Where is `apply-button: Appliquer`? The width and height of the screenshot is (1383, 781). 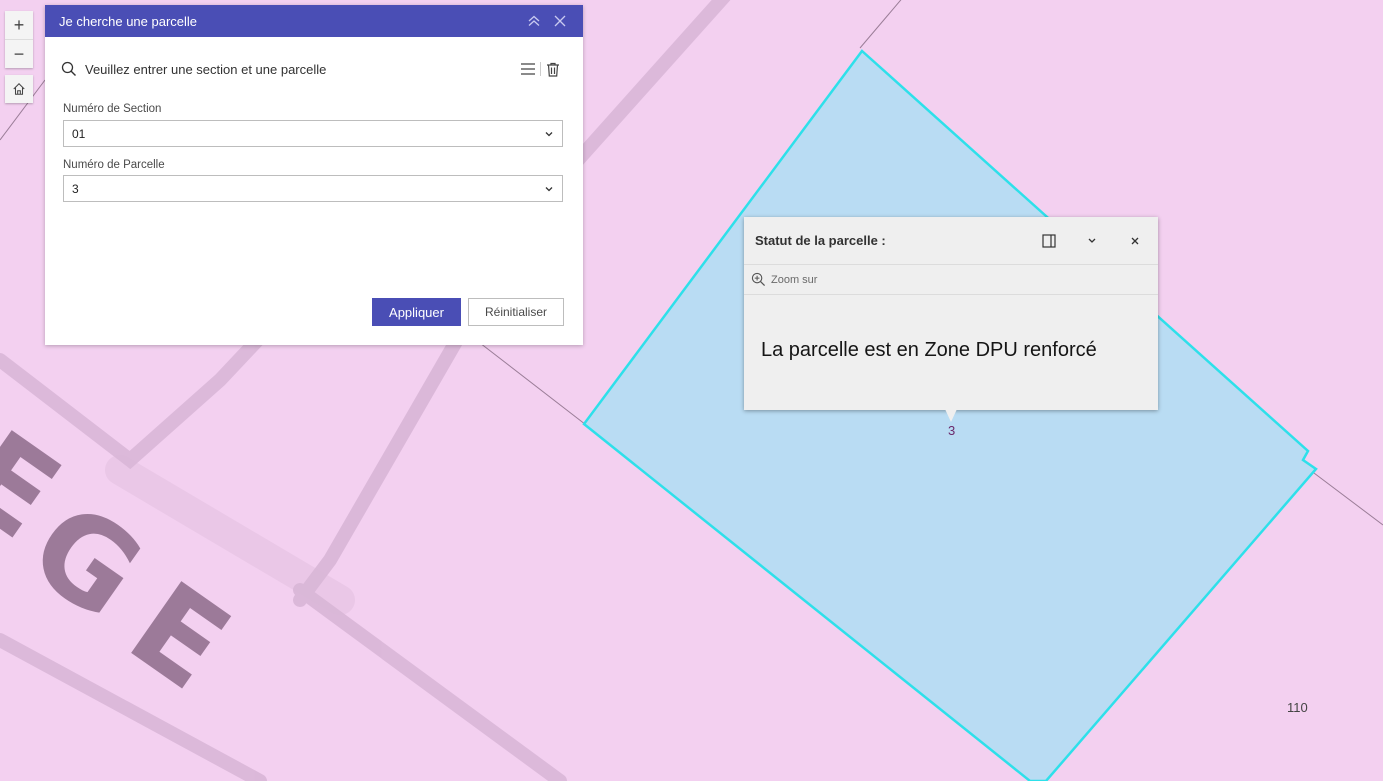
apply-button: Appliquer is located at coordinates (416, 312).